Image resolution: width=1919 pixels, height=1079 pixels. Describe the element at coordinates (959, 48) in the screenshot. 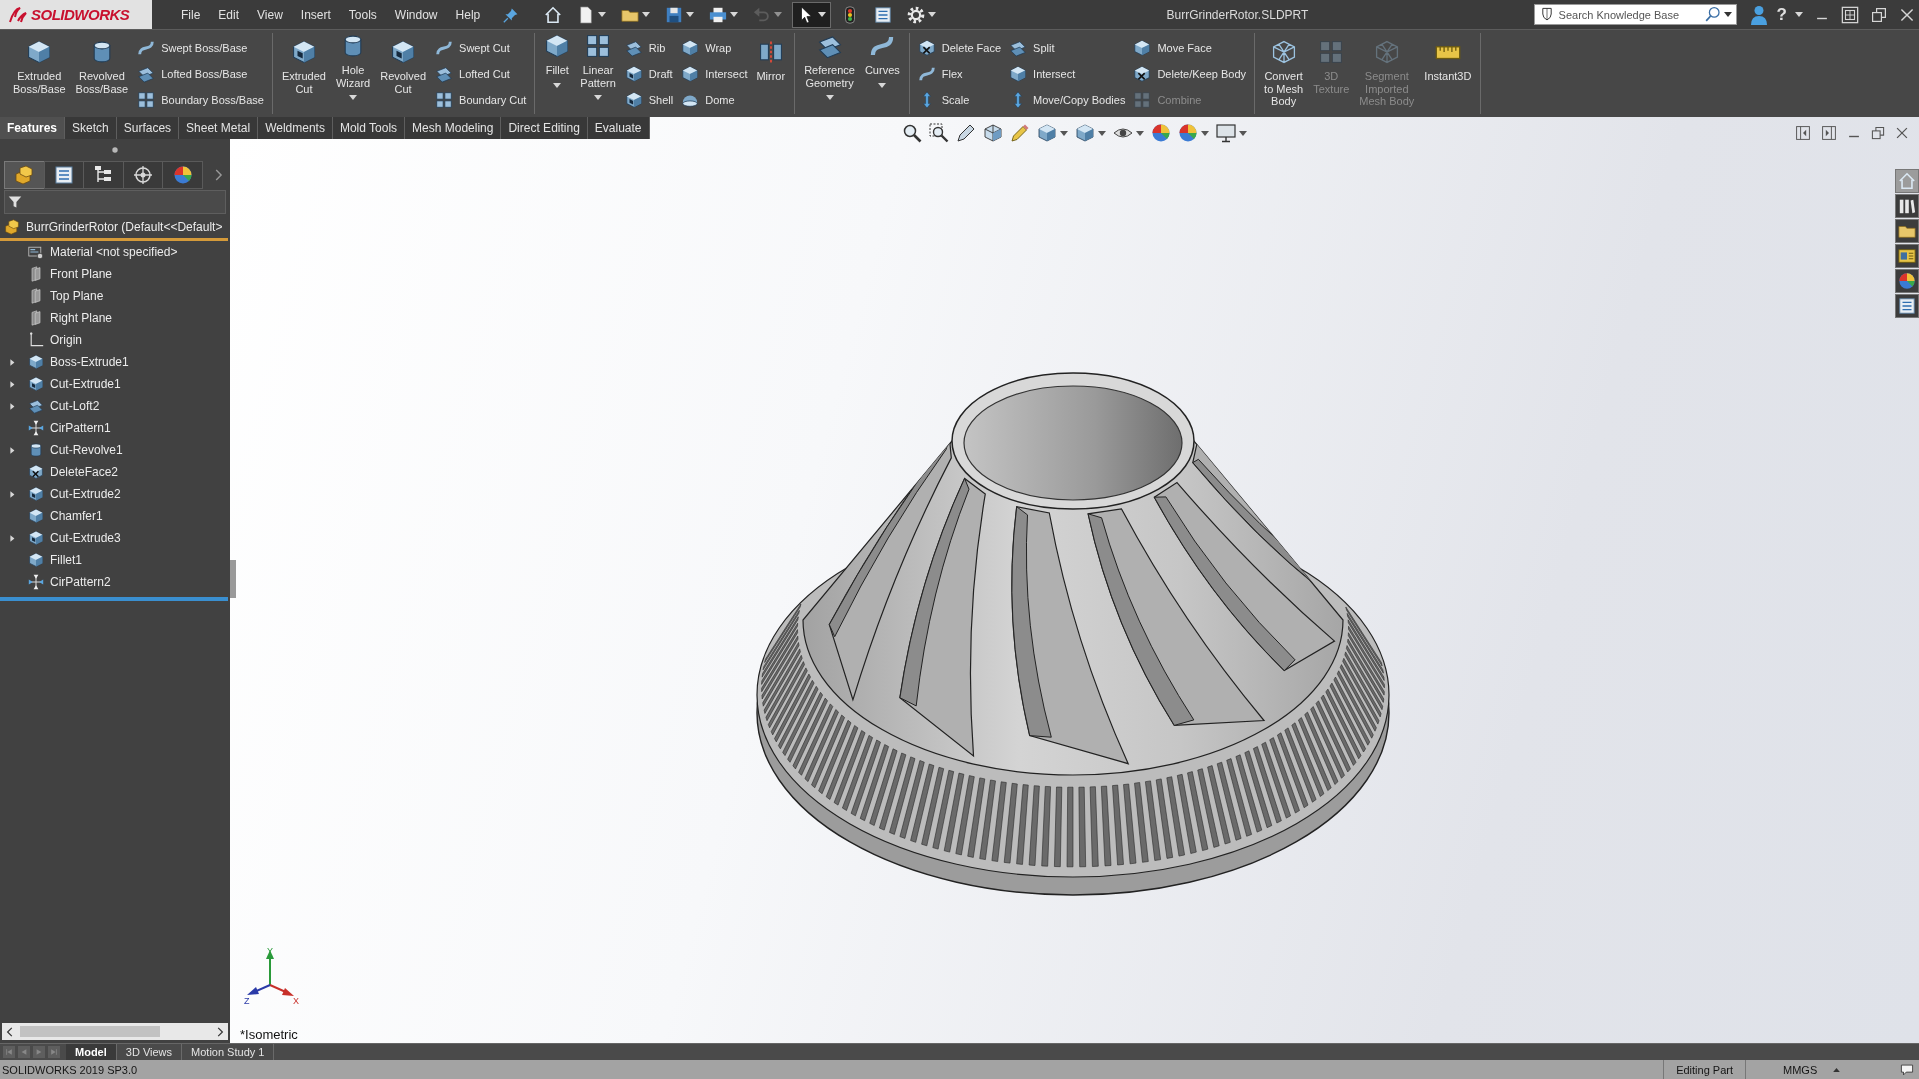

I see `command-button: Delete Face` at that location.